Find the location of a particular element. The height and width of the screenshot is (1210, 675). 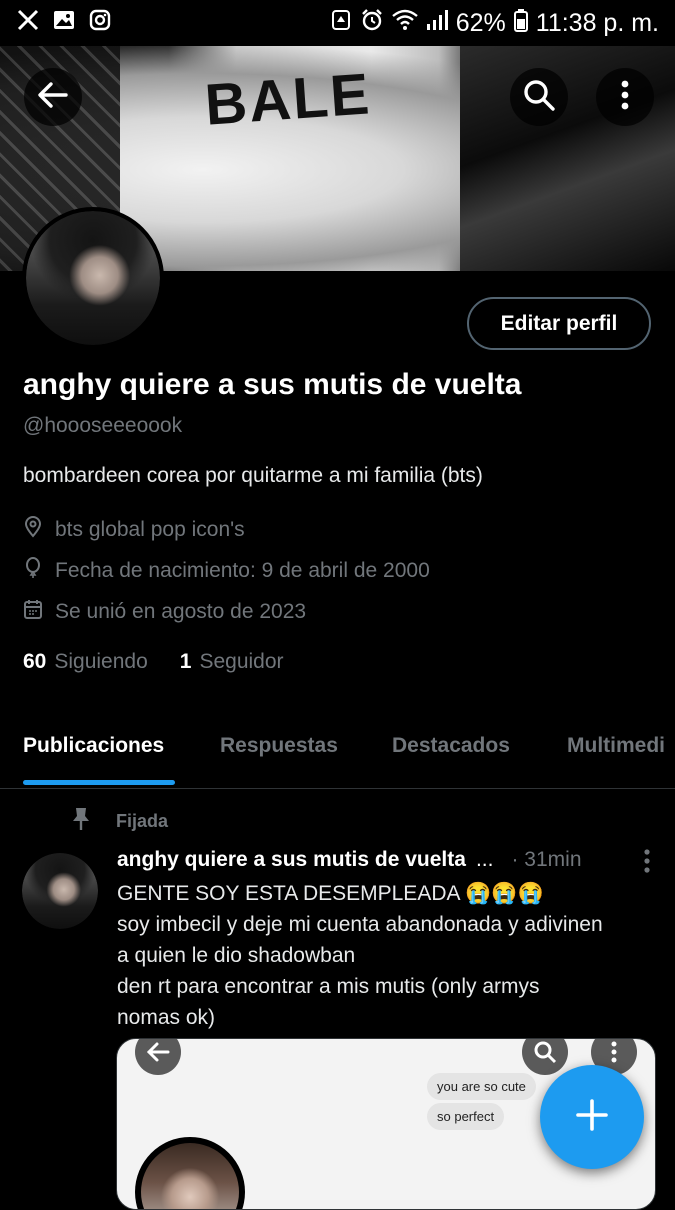

location-text: bts global pop icon's is located at coordinates (150, 529).